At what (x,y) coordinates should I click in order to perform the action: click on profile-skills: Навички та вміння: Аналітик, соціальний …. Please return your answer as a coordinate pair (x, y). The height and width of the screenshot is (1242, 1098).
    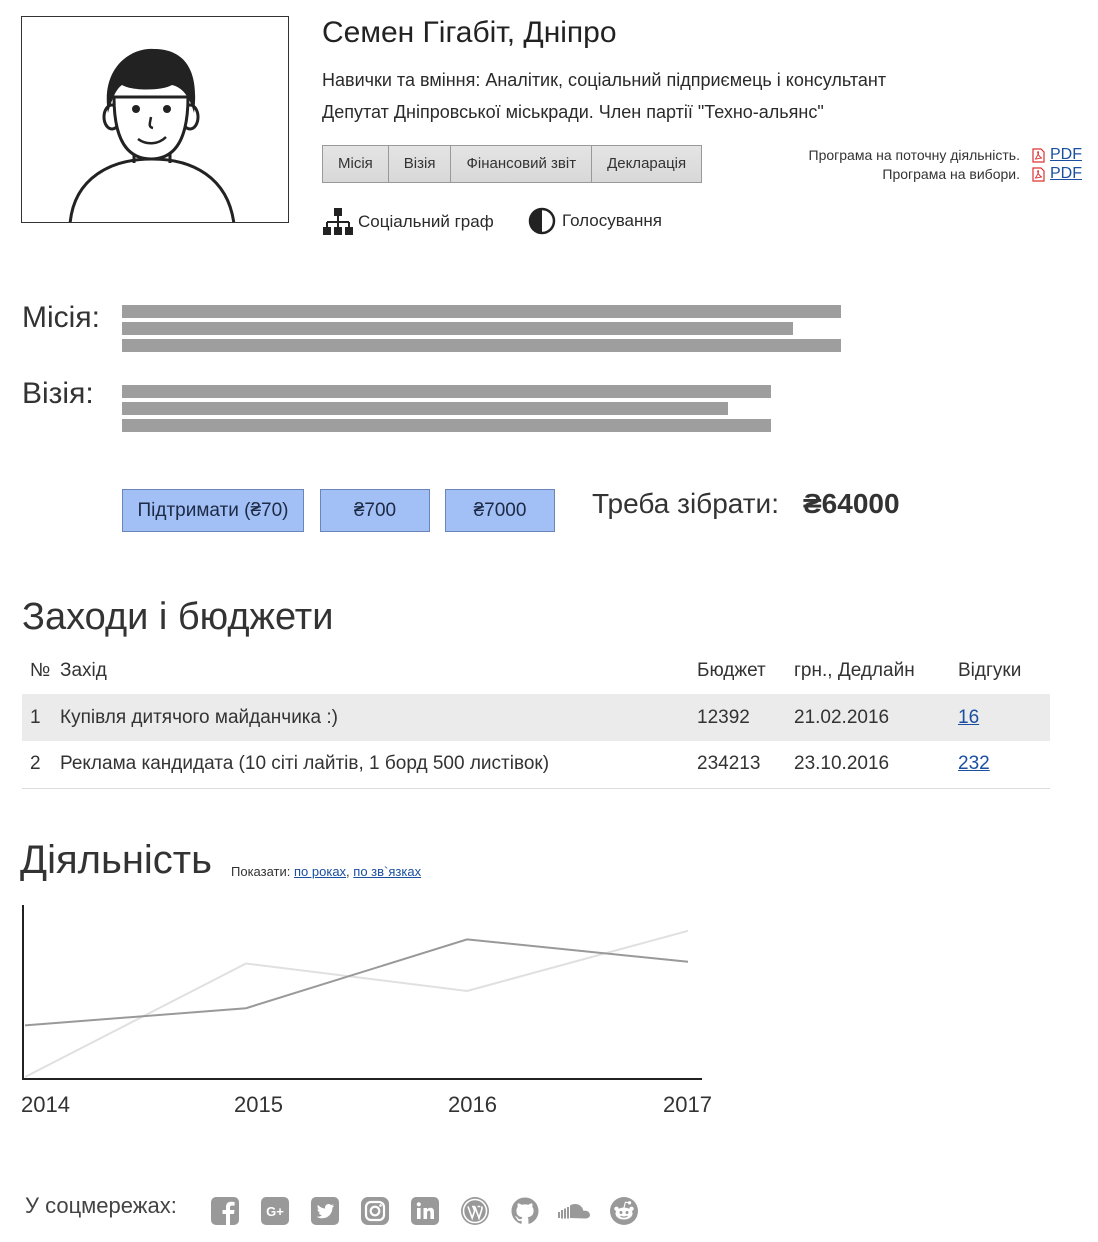
    Looking at the image, I should click on (604, 80).